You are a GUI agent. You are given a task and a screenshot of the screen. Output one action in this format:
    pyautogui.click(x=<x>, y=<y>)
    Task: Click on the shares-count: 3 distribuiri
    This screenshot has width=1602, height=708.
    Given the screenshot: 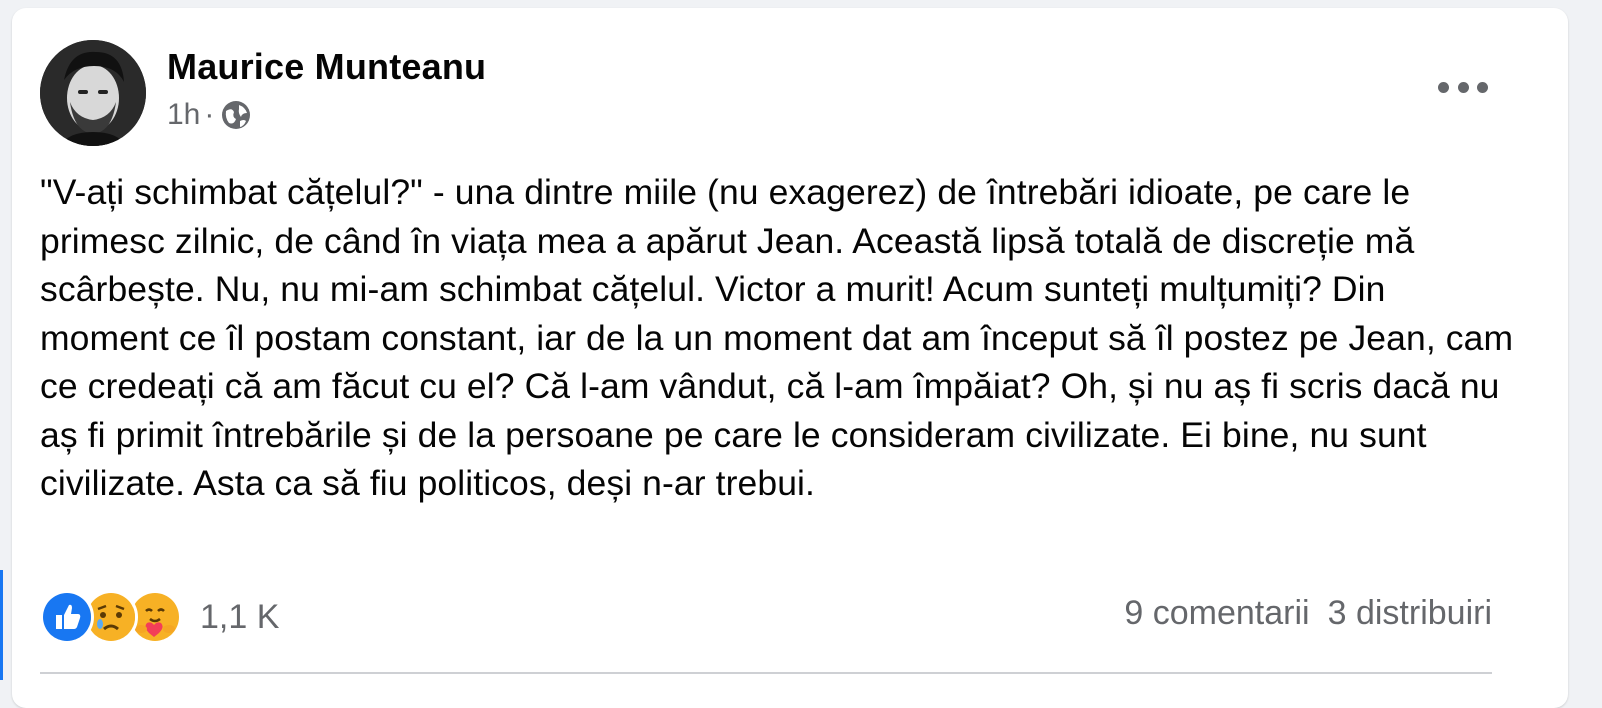 What is the action you would take?
    pyautogui.click(x=1410, y=613)
    